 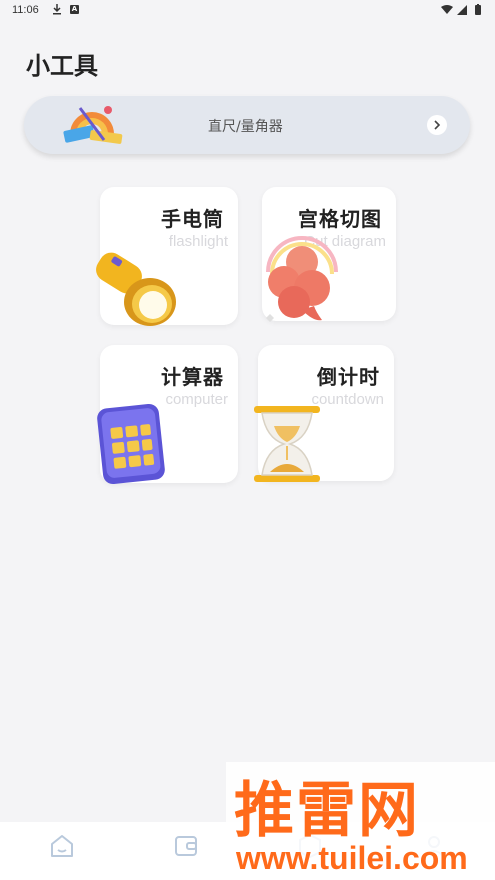 What do you see at coordinates (131, 444) in the screenshot?
I see `calculator-icon` at bounding box center [131, 444].